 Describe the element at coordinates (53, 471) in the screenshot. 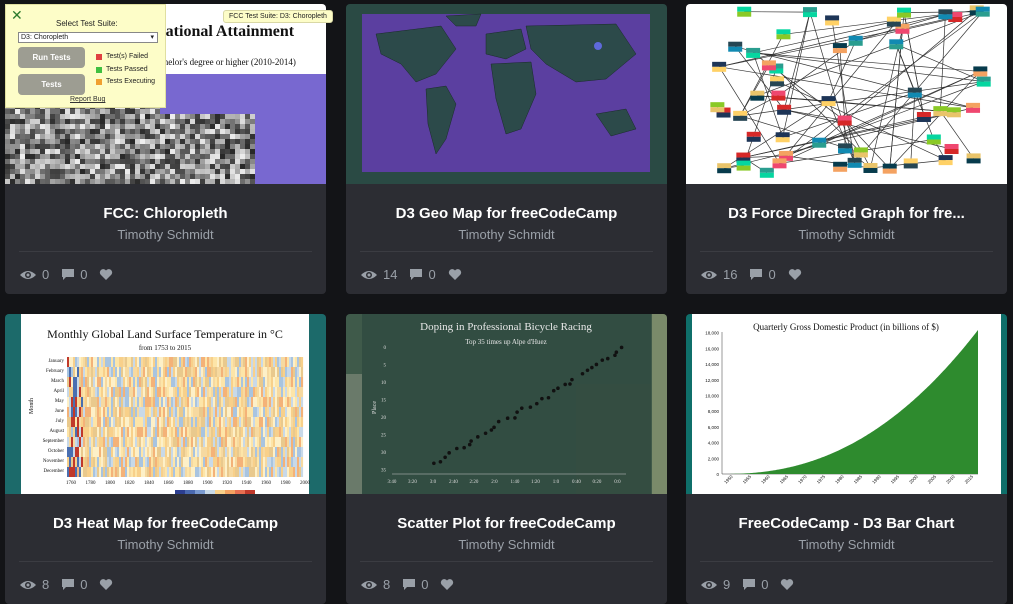

I see `svg-text: December` at that location.